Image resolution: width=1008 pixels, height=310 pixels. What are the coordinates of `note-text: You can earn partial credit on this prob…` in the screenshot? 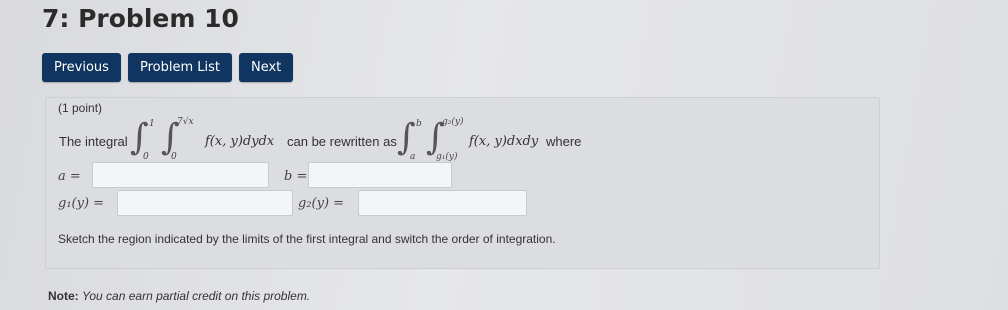 It's located at (196, 296).